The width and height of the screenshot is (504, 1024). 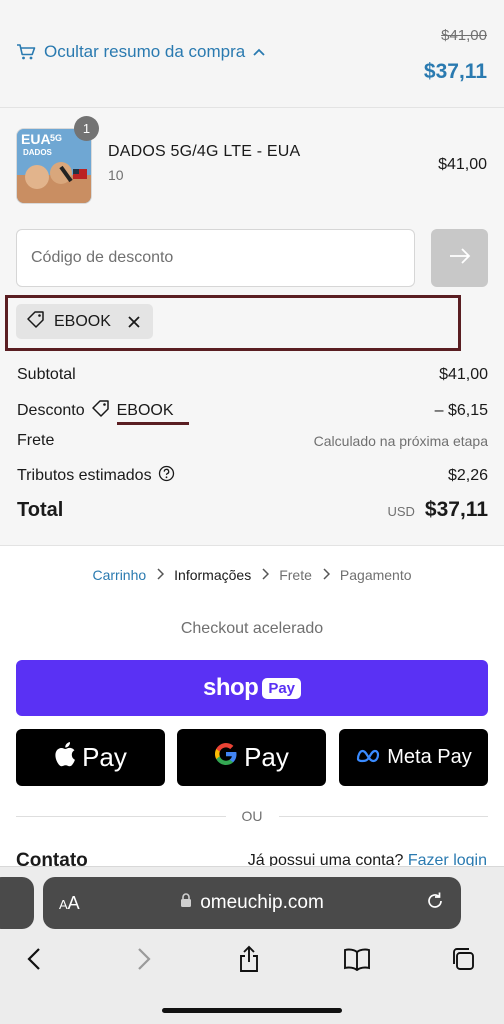 I want to click on subtotal-value: $41,00, so click(x=463, y=374).